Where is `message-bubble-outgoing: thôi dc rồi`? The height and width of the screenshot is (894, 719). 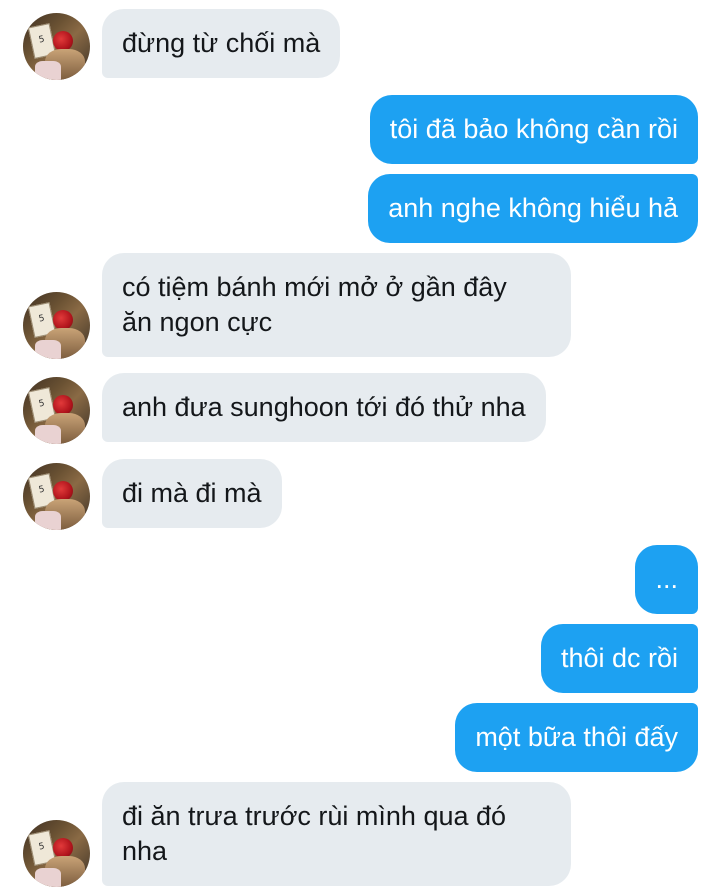 message-bubble-outgoing: thôi dc rồi is located at coordinates (619, 658).